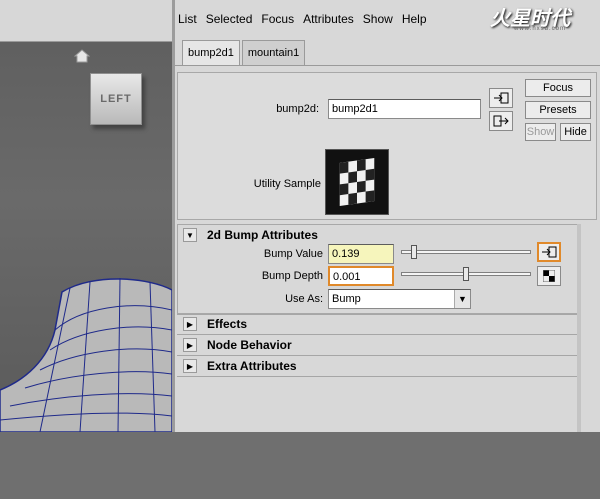 The width and height of the screenshot is (600, 499). Describe the element at coordinates (304, 299) in the screenshot. I see `use-as-label: Use As:` at that location.